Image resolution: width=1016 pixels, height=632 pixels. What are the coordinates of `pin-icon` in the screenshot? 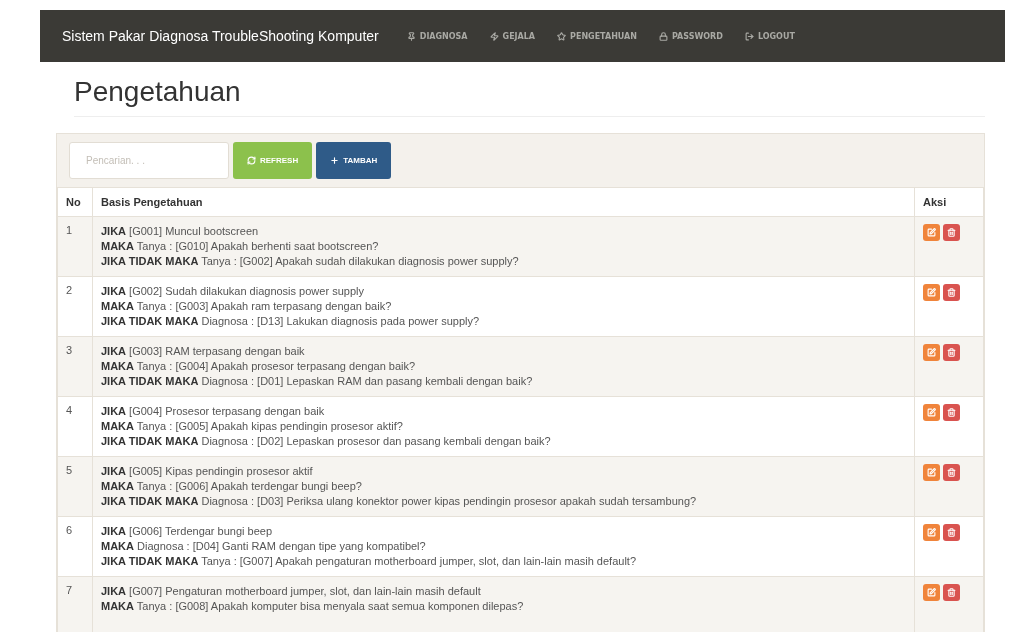 It's located at (411, 36).